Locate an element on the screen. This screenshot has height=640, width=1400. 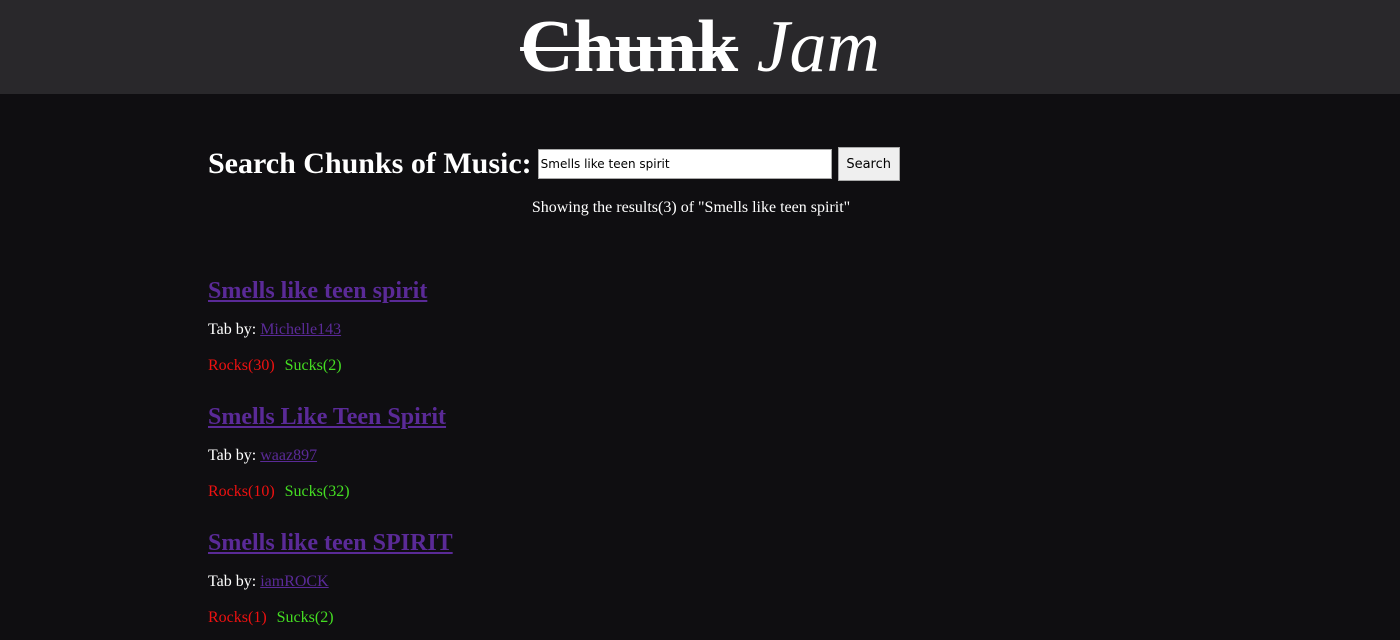
site-logo: Chunk Jam is located at coordinates (700, 47).